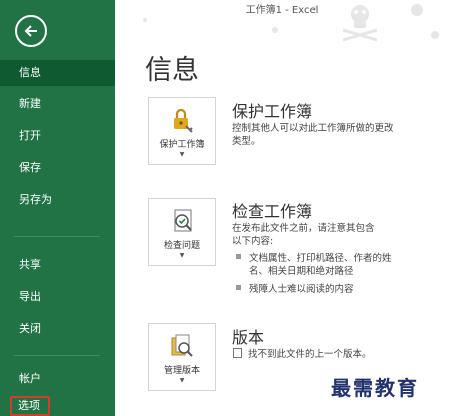  I want to click on nav-item-account: 帐户, so click(57, 379).